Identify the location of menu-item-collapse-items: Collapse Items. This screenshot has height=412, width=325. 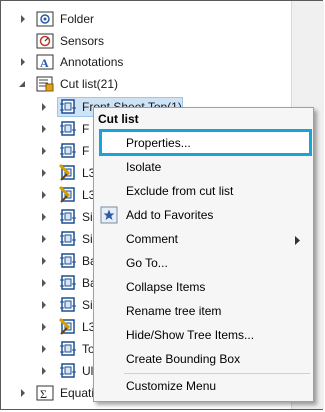
(203, 287).